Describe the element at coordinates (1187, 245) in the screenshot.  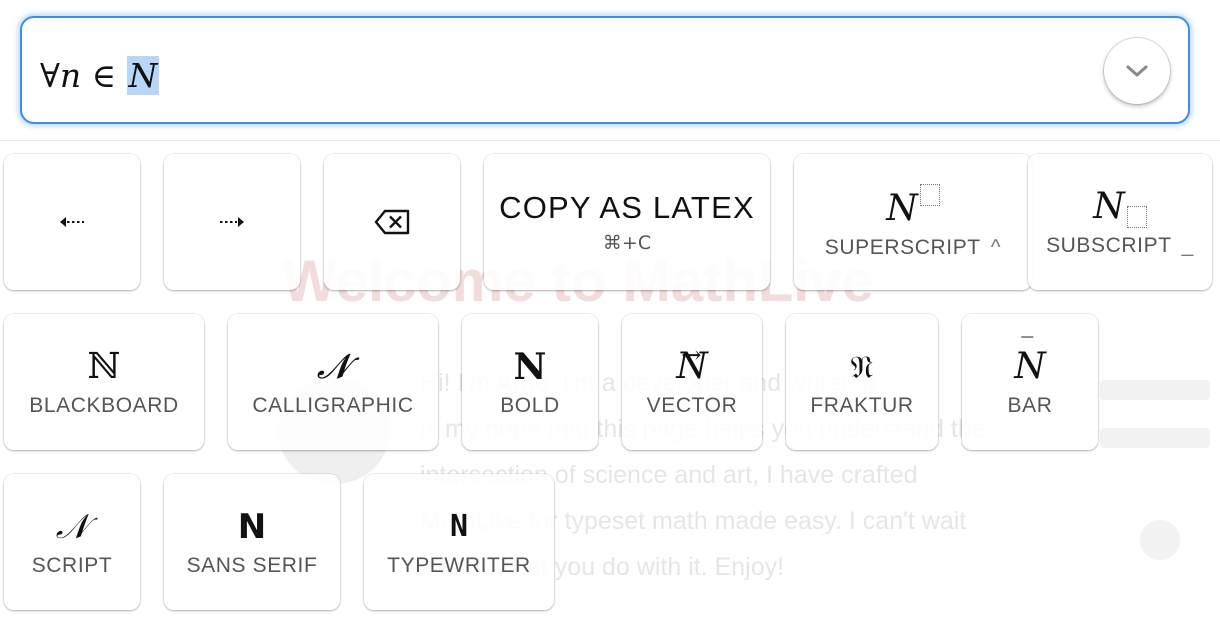
I see `subscript-shortcut: _` at that location.